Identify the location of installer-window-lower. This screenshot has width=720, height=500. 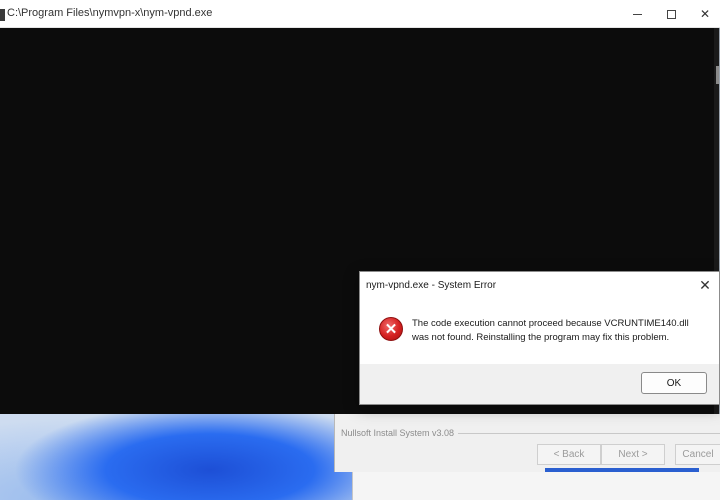
(536, 486).